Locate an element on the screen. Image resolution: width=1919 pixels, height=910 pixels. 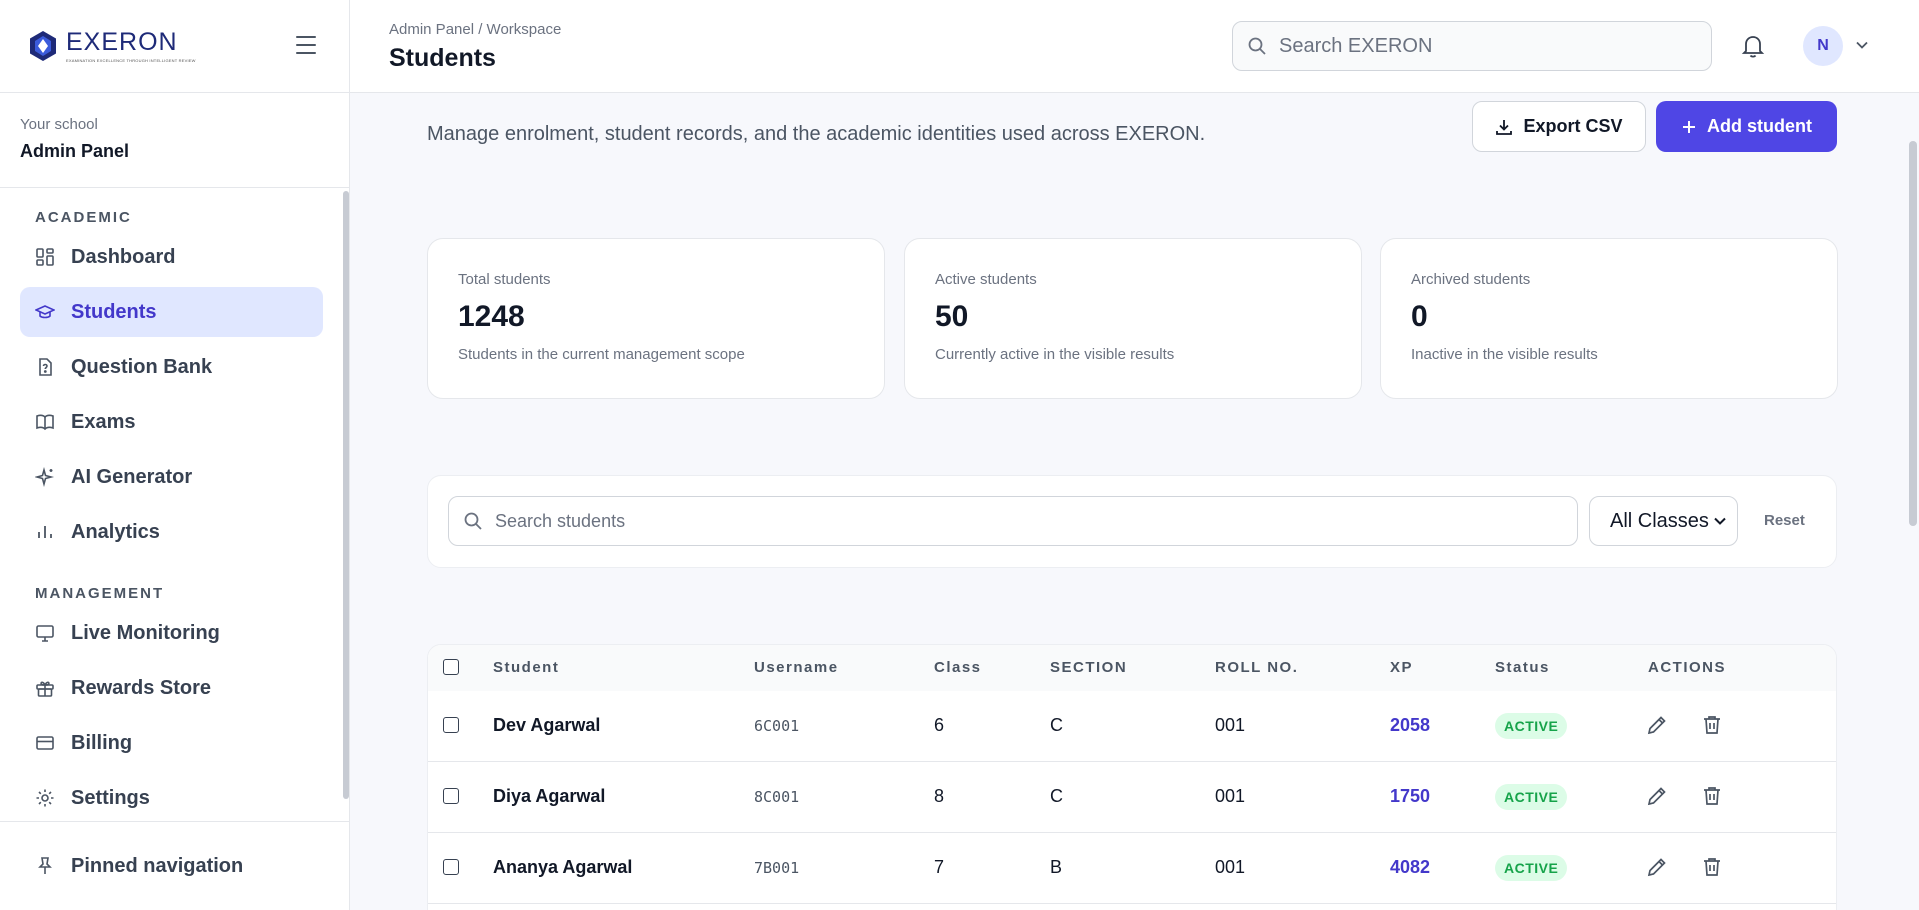
export-csv-button: Export CSV is located at coordinates (1559, 126).